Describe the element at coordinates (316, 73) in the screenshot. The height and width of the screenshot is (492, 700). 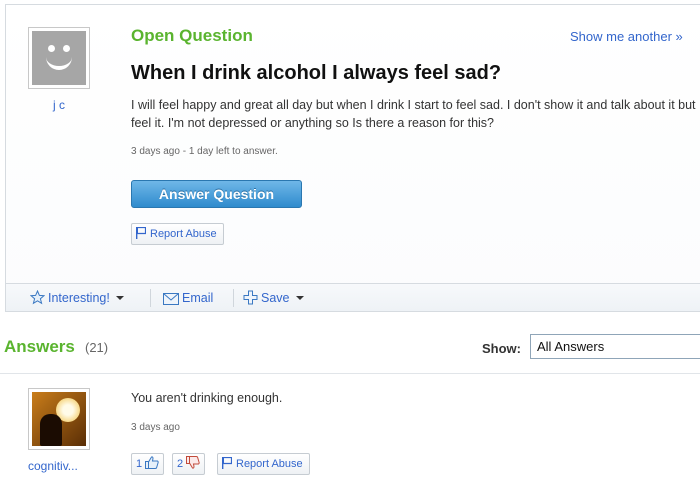
I see `question-title: When I drink alcohol I always feel sad?` at that location.